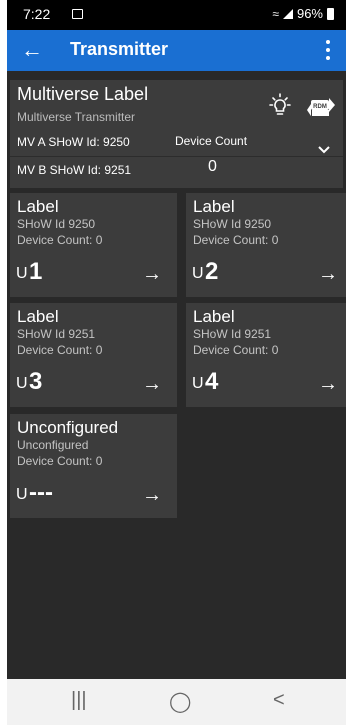  I want to click on wifi-icon: ≈, so click(275, 13).